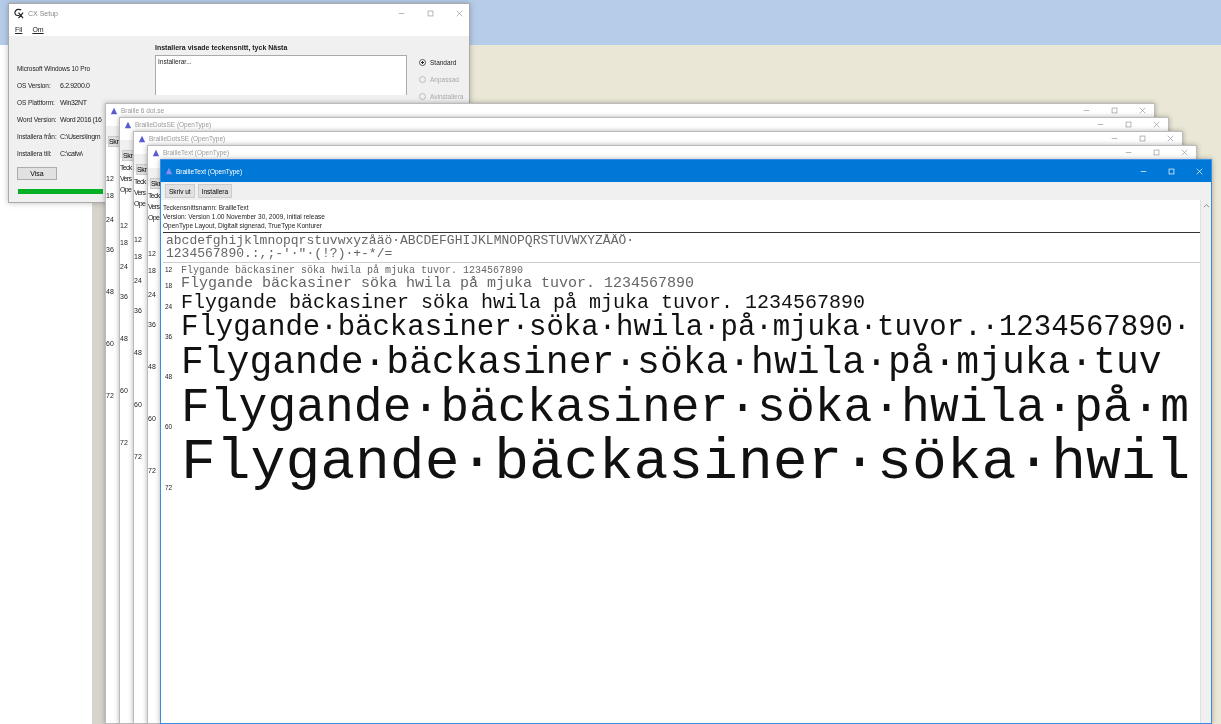 The height and width of the screenshot is (724, 1221). Describe the element at coordinates (401, 240) in the screenshot. I see `character-set-line: abcdefghijklmnopqrstuvwxyzåäö·ABCDEFGHIJKLMNOPQRSTUVWXYZÅÄÖ·` at that location.